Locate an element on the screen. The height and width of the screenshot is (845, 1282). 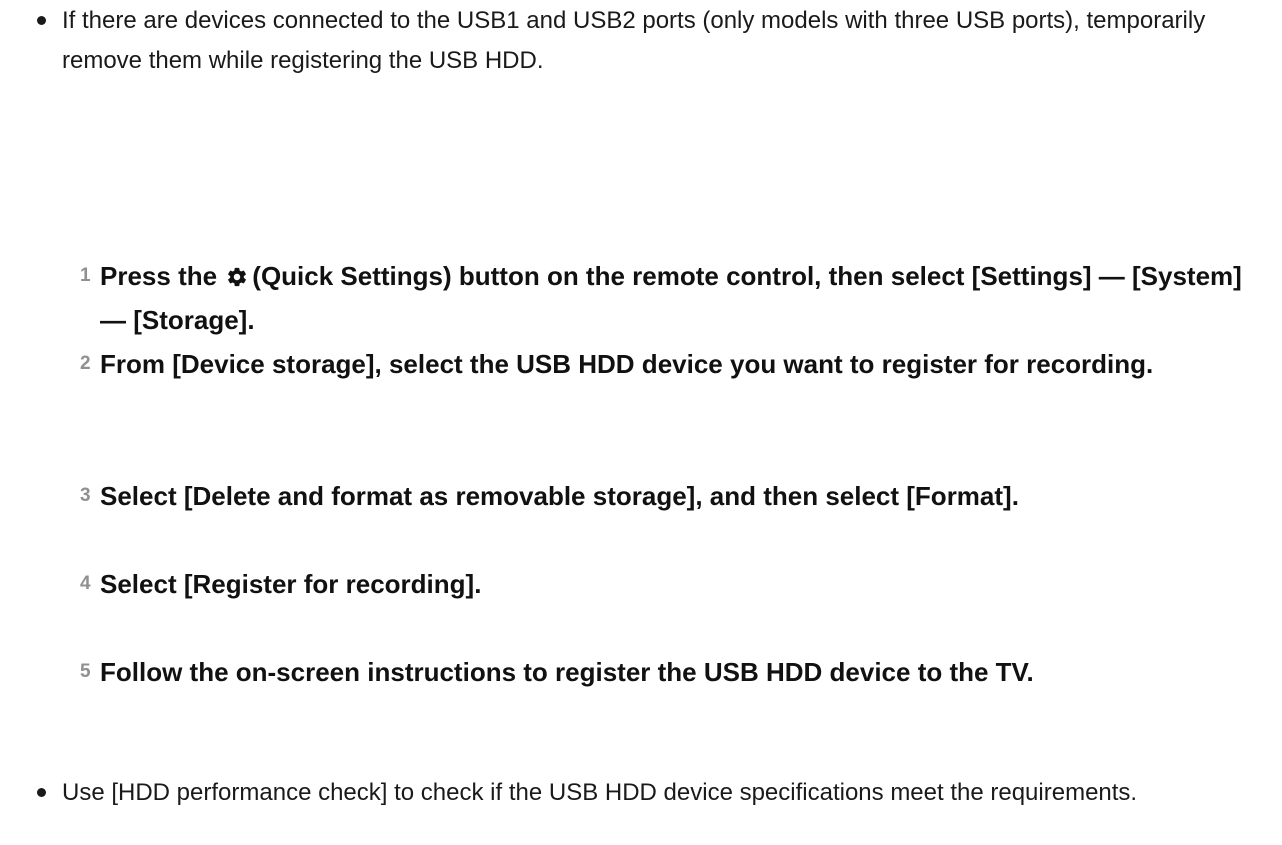
step-number: 2 is located at coordinates (85, 363).